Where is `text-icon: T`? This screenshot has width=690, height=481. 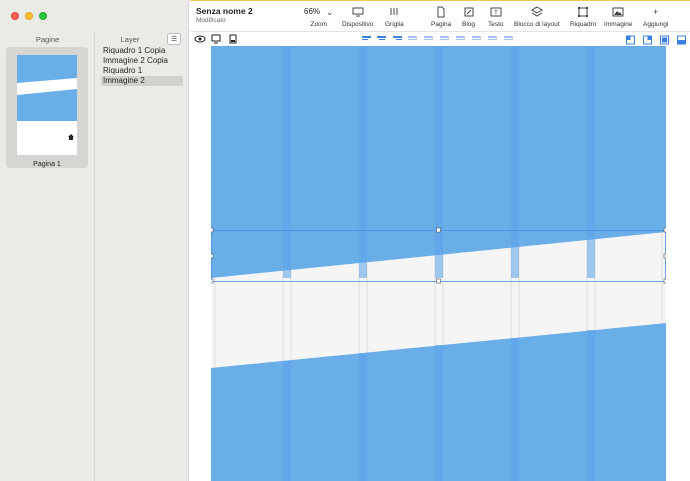
text-icon: T is located at coordinates (496, 12).